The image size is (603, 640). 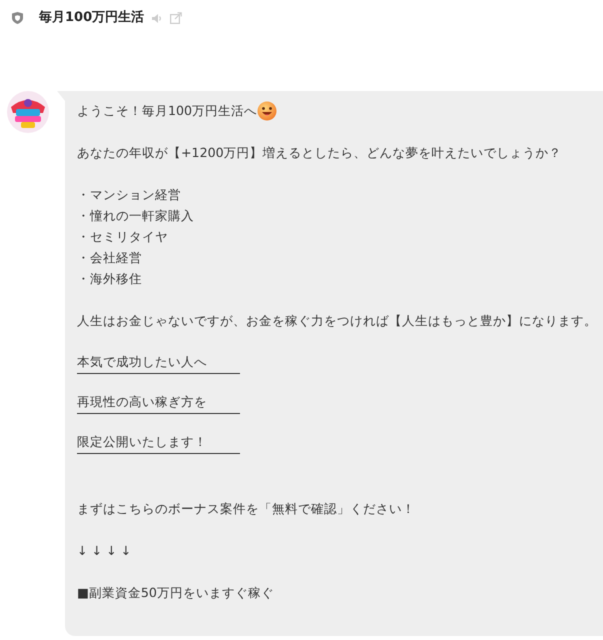 What do you see at coordinates (167, 111) in the screenshot?
I see `message-text: ようこそ！毎月100万円生活へ` at bounding box center [167, 111].